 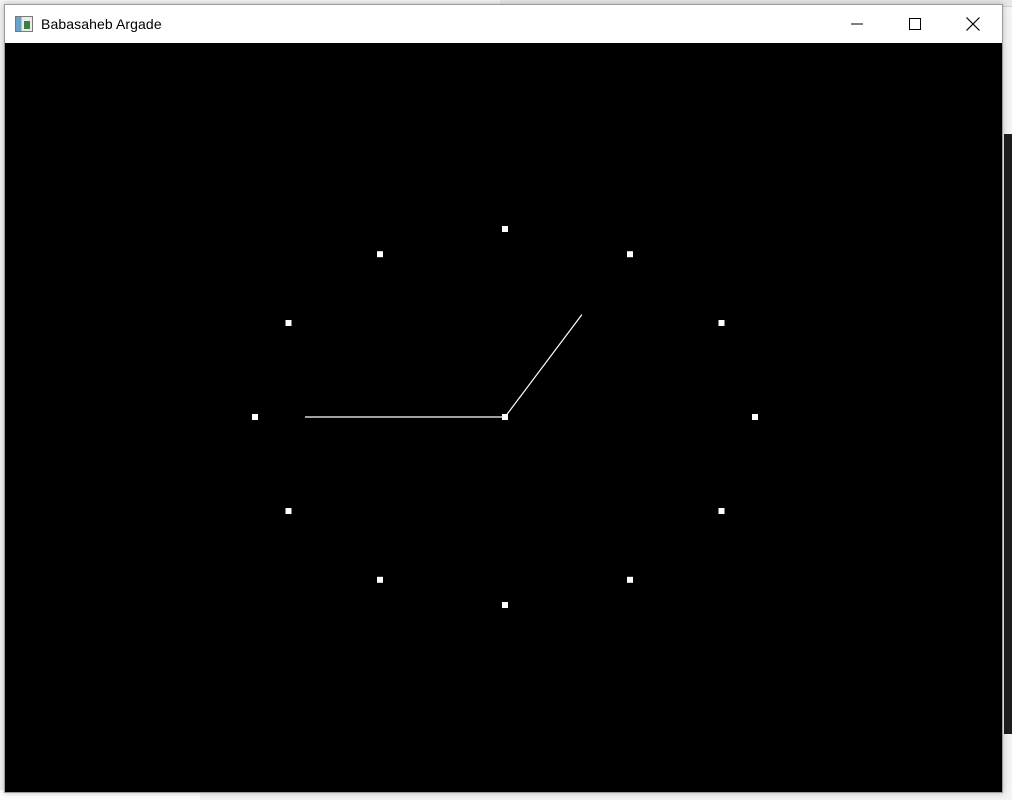 I want to click on window-controls, so click(x=915, y=24).